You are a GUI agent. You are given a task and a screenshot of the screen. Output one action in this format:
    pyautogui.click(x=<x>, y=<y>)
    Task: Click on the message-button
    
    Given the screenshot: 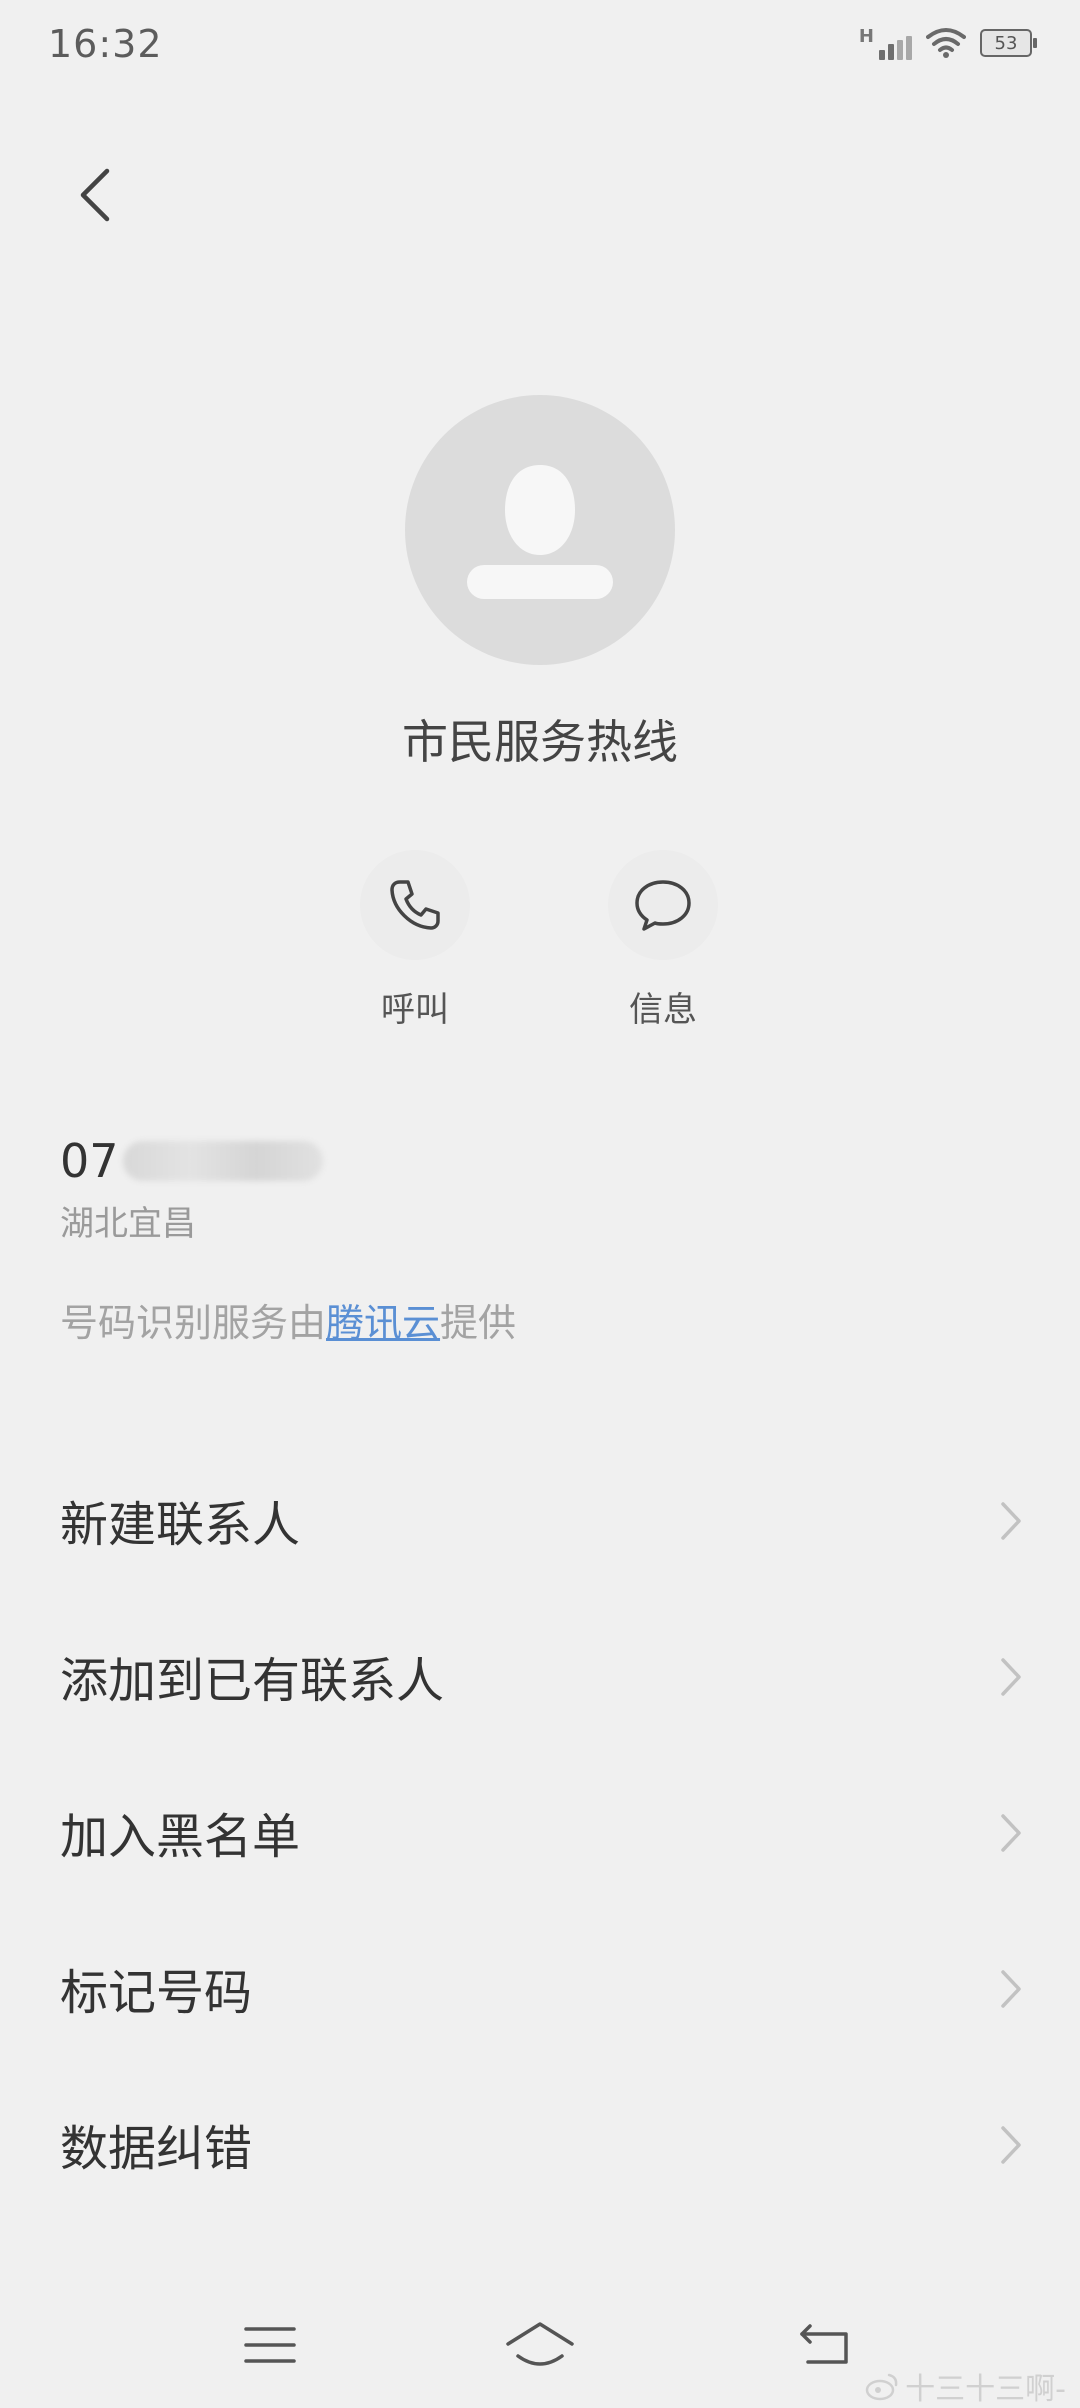 What is the action you would take?
    pyautogui.click(x=663, y=905)
    